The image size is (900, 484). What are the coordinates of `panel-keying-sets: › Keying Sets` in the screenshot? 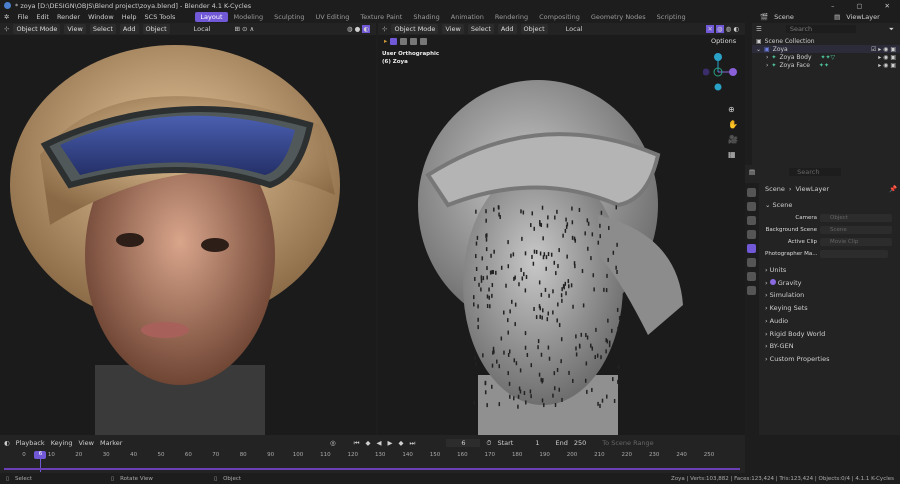 It's located at (786, 308).